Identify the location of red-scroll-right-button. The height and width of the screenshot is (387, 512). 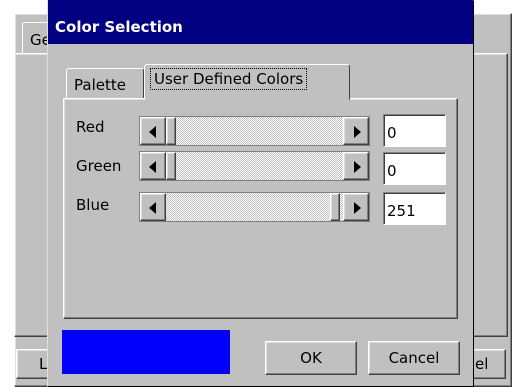
(356, 131).